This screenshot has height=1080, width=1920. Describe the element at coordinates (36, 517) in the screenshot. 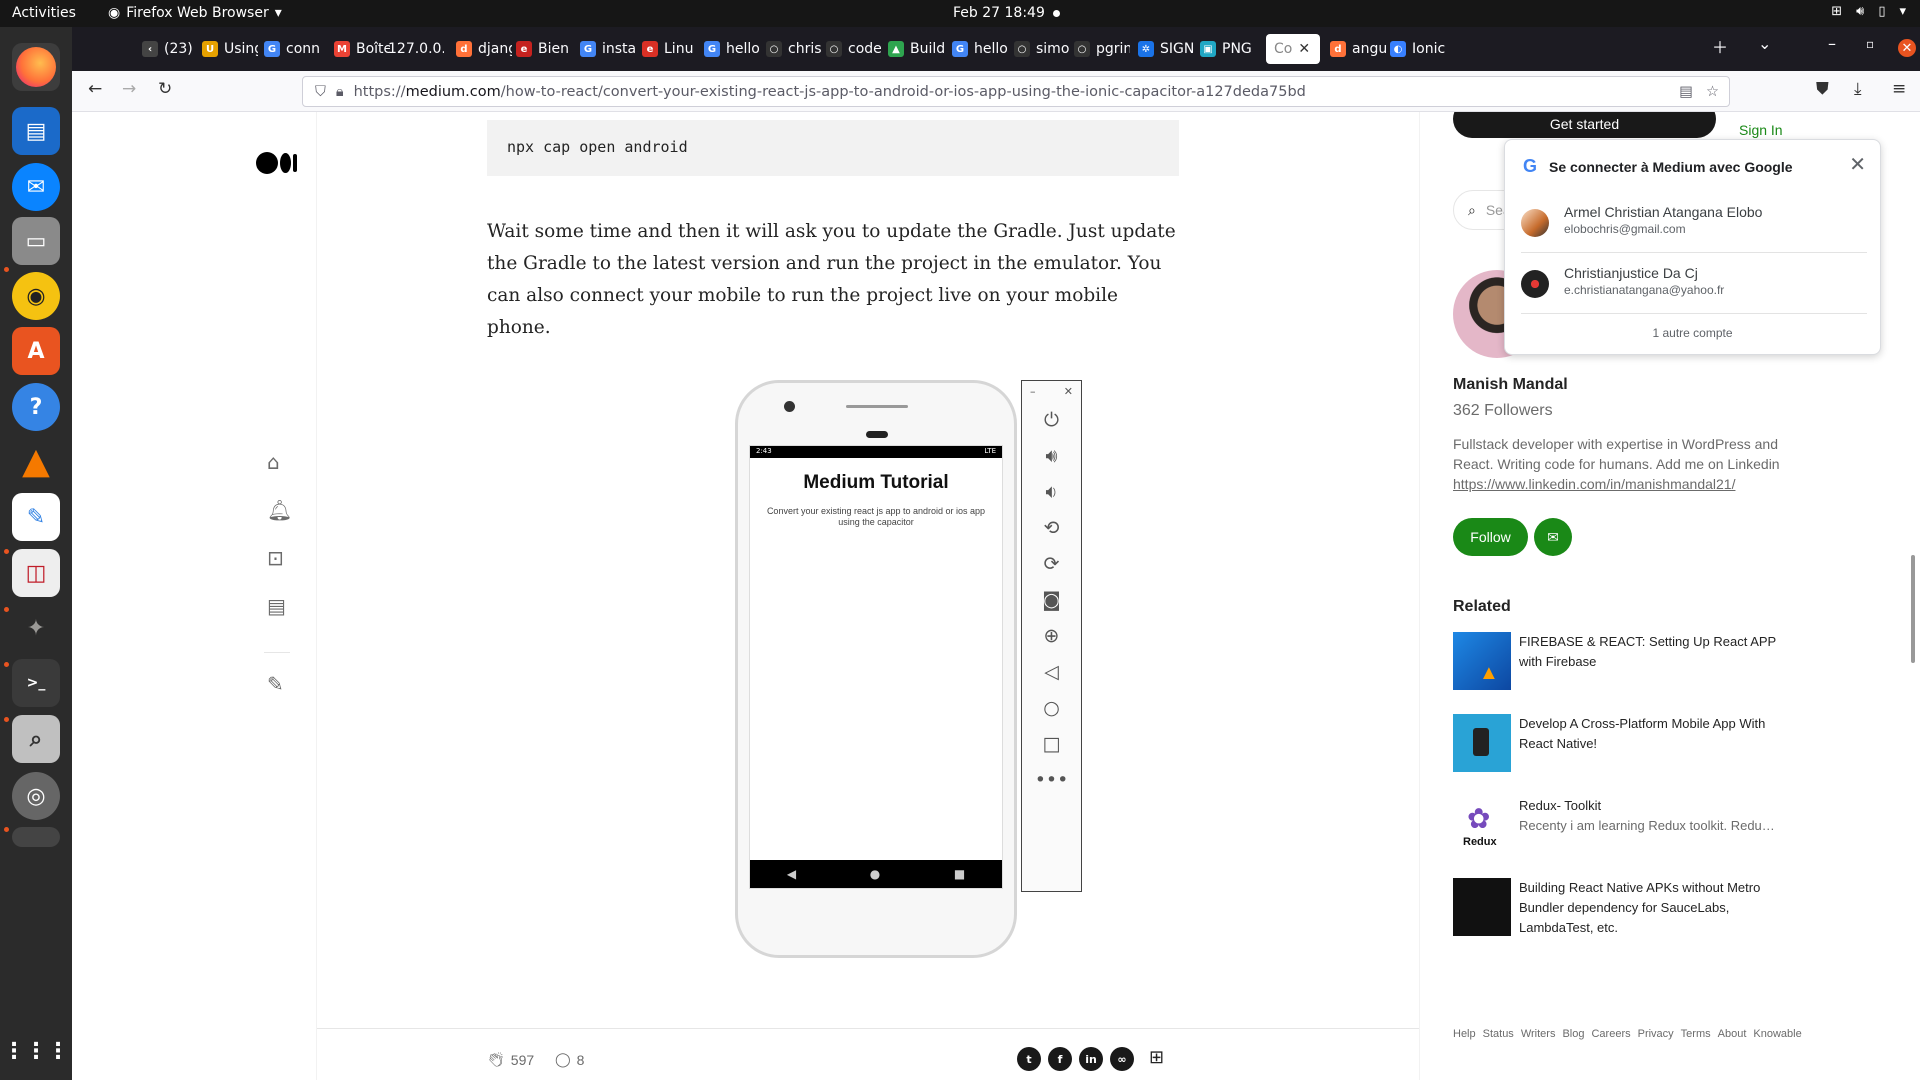

I see `text-editor-icon: ✎` at that location.